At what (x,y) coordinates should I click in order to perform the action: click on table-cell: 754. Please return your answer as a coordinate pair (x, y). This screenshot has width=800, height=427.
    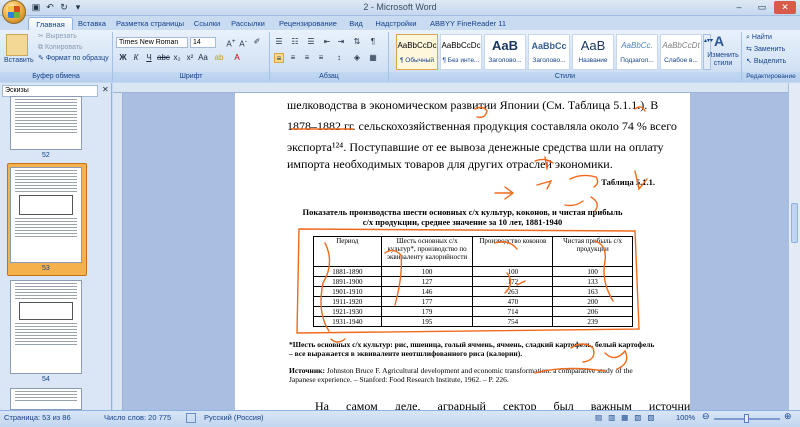
    Looking at the image, I should click on (513, 321).